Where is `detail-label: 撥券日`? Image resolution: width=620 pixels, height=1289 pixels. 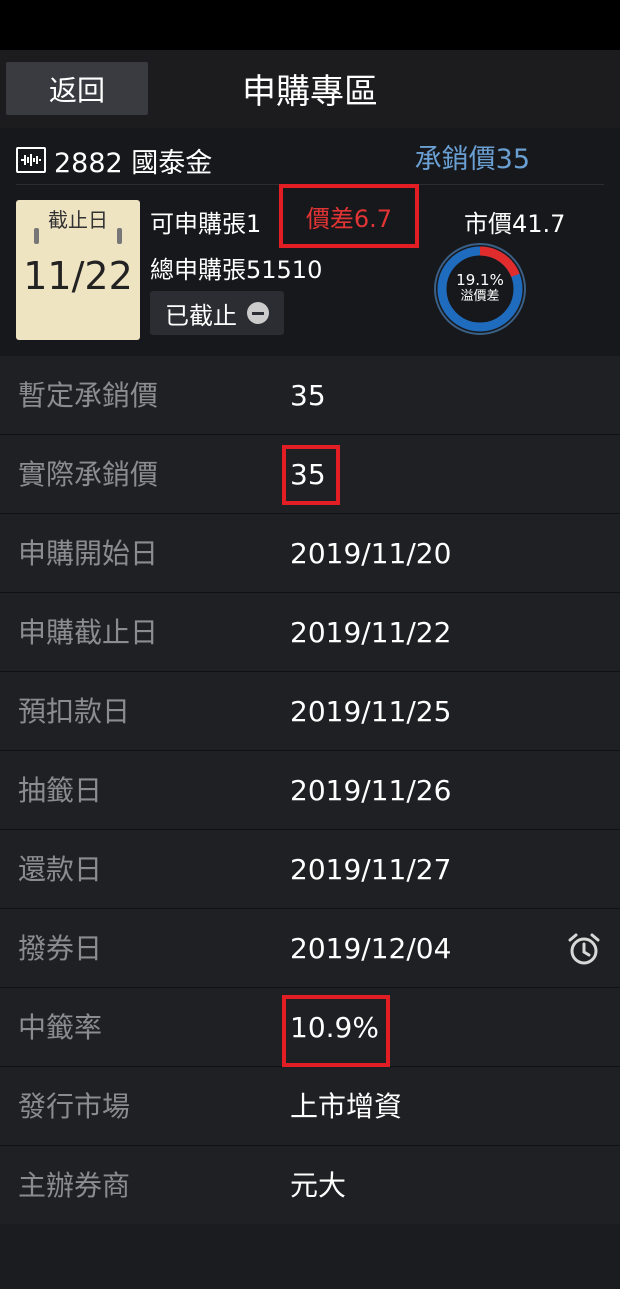
detail-label: 撥券日 is located at coordinates (60, 948).